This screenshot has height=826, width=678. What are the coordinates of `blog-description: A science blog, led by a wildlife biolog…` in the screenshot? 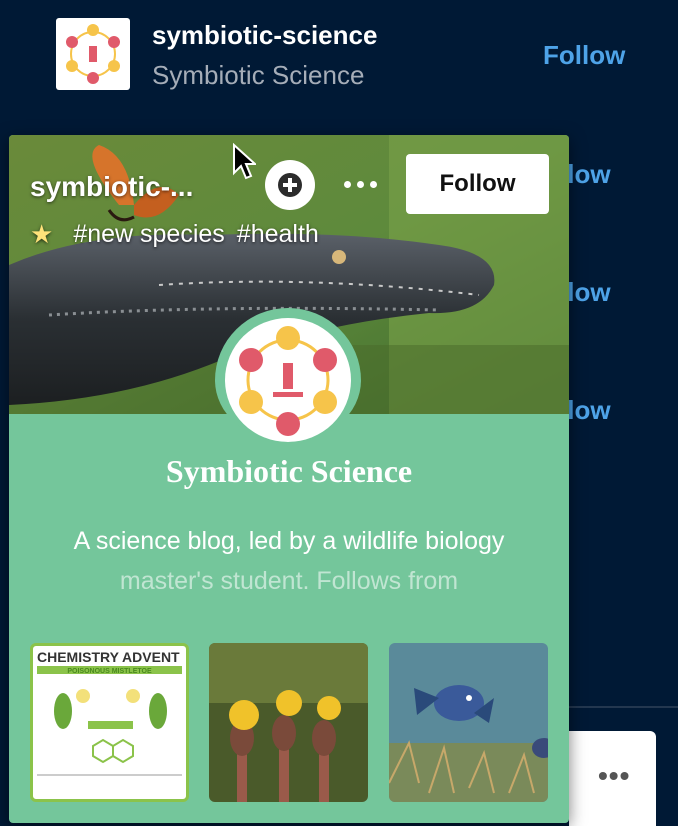 It's located at (289, 561).